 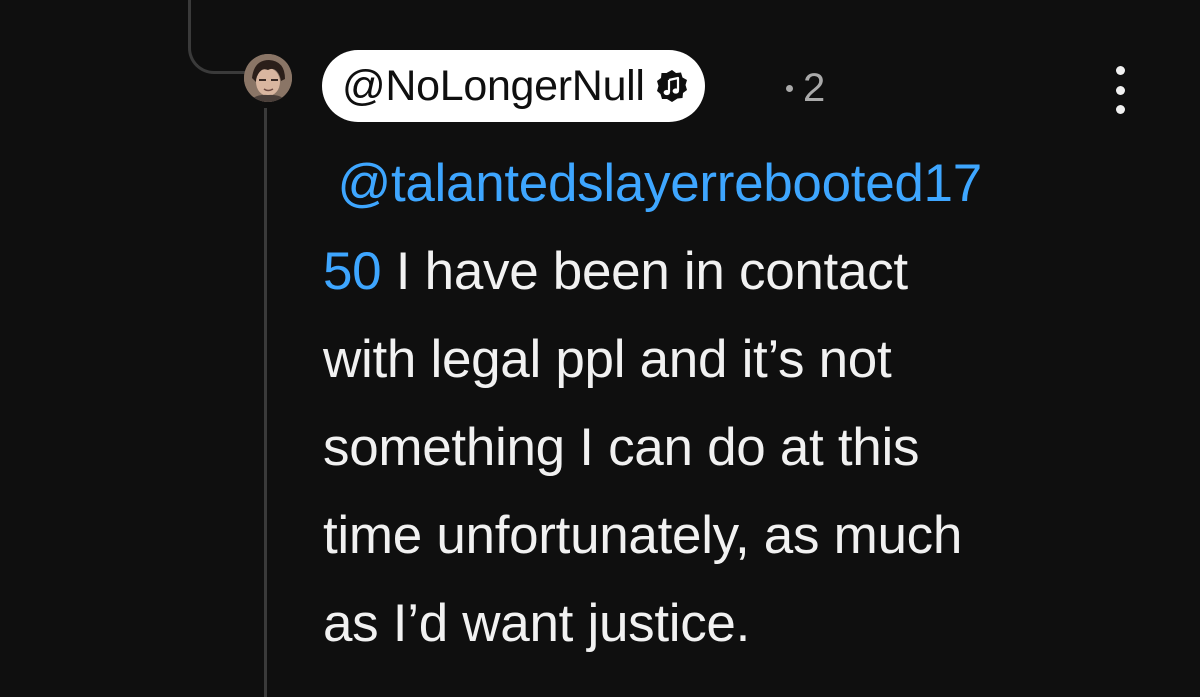 I want to click on more-options-button, so click(x=1120, y=90).